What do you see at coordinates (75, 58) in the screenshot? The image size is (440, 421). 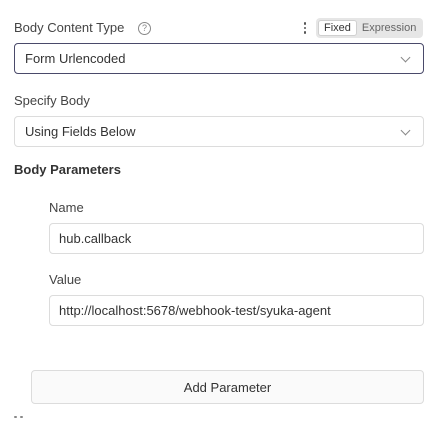 I see `body-content-type-value: Form Urlencoded` at bounding box center [75, 58].